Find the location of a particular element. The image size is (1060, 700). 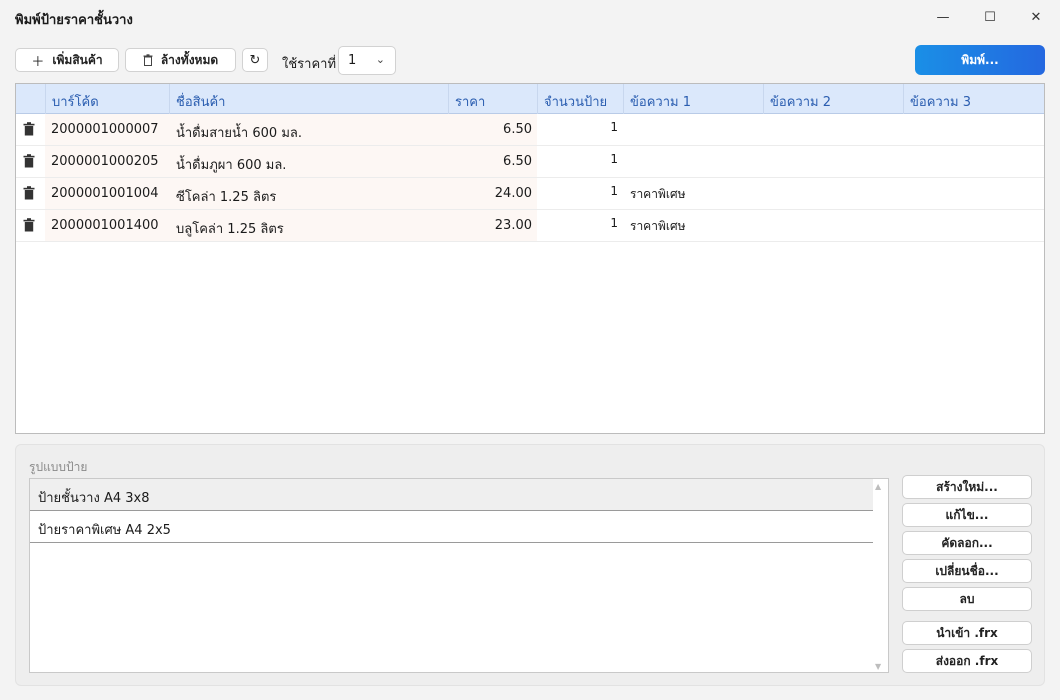

add-product-button: ＋ เพิ่มสินค้า is located at coordinates (67, 60).